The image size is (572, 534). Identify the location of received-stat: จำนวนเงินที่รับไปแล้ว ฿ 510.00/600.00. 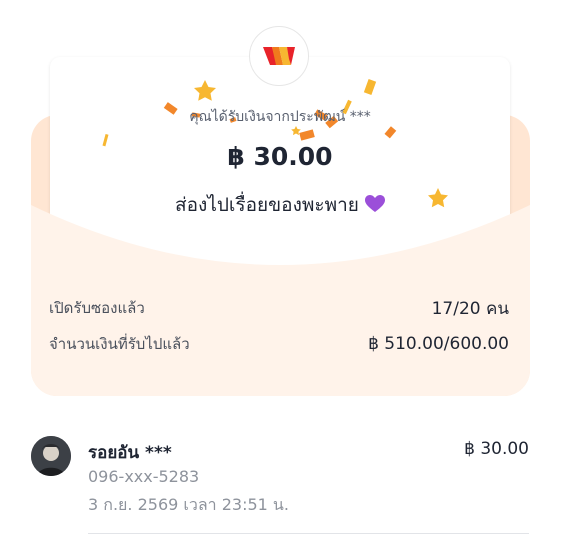
(279, 344).